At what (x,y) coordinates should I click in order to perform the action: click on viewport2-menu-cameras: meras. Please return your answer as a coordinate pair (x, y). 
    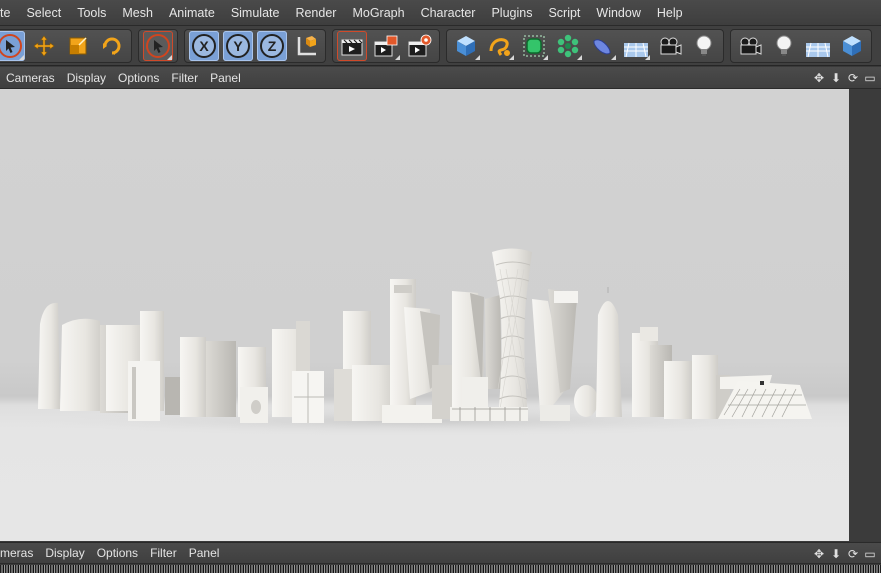
    Looking at the image, I should click on (19, 553).